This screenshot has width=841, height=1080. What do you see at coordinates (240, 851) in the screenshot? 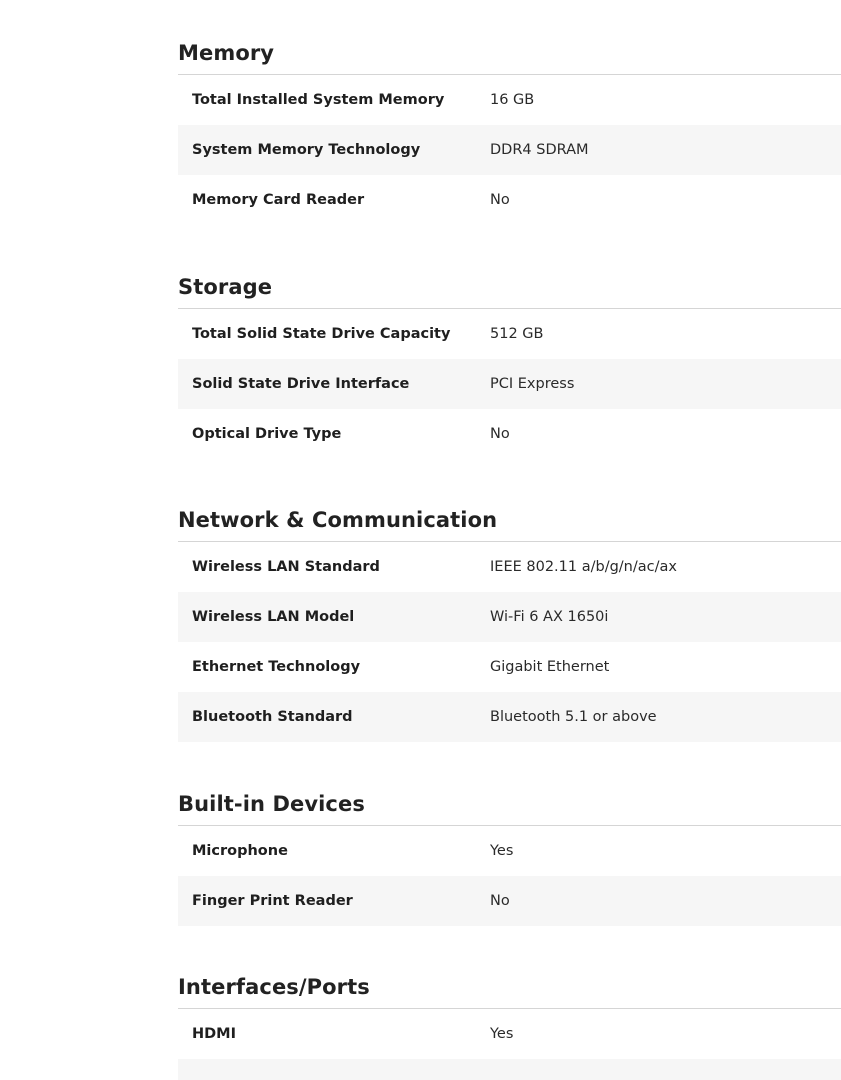
I see `spec-label: Microphone` at bounding box center [240, 851].